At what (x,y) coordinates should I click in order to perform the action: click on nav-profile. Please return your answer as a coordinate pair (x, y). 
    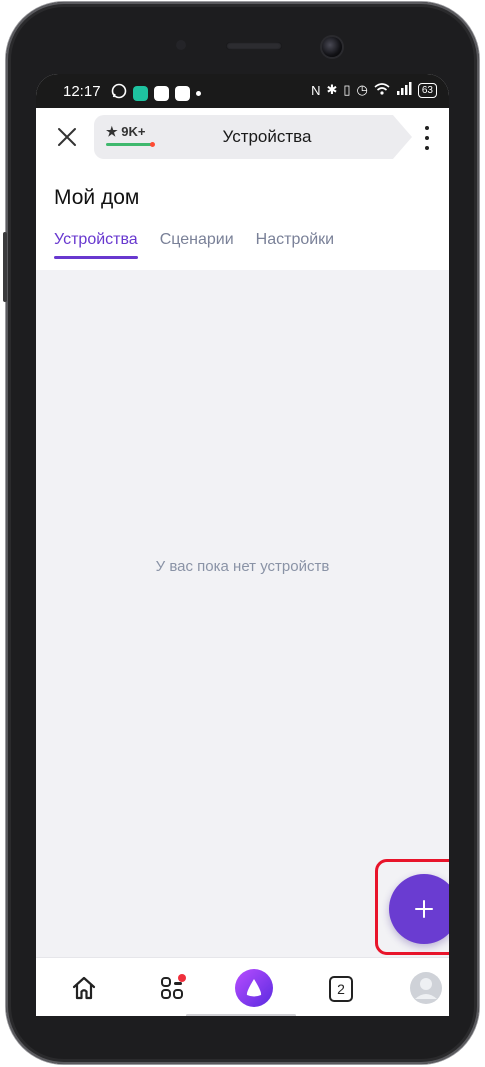
    Looking at the image, I should click on (426, 988).